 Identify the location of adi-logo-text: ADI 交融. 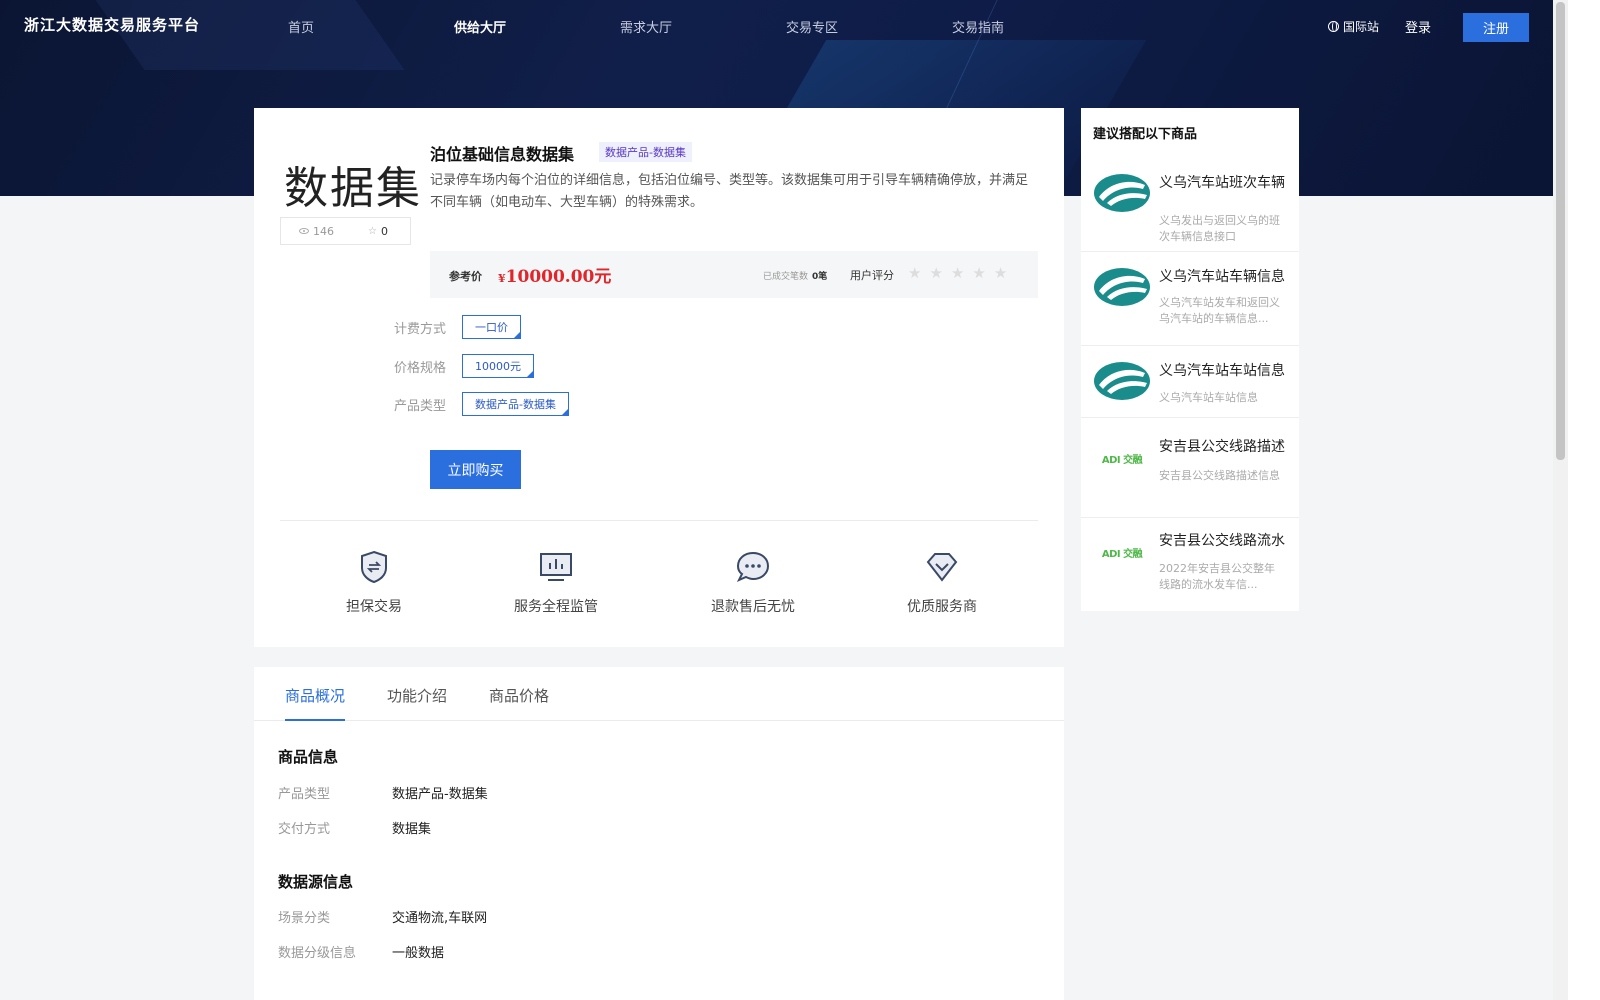
(1122, 554).